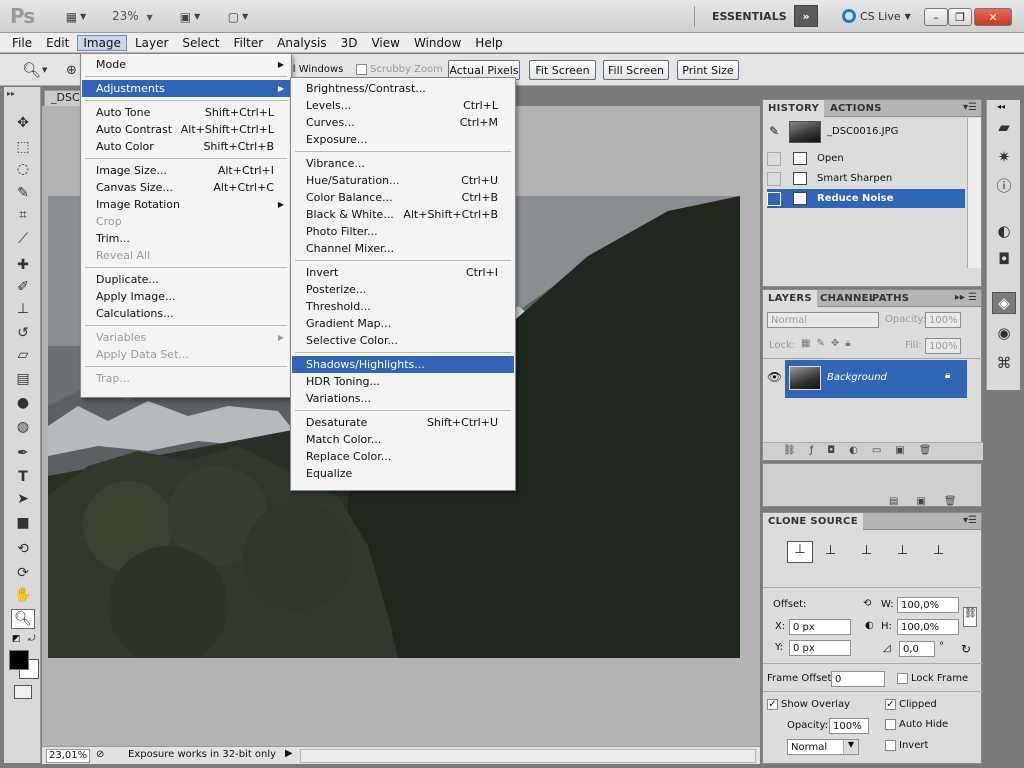  Describe the element at coordinates (23, 287) in the screenshot. I see `brush-tool-icon: ✐` at that location.